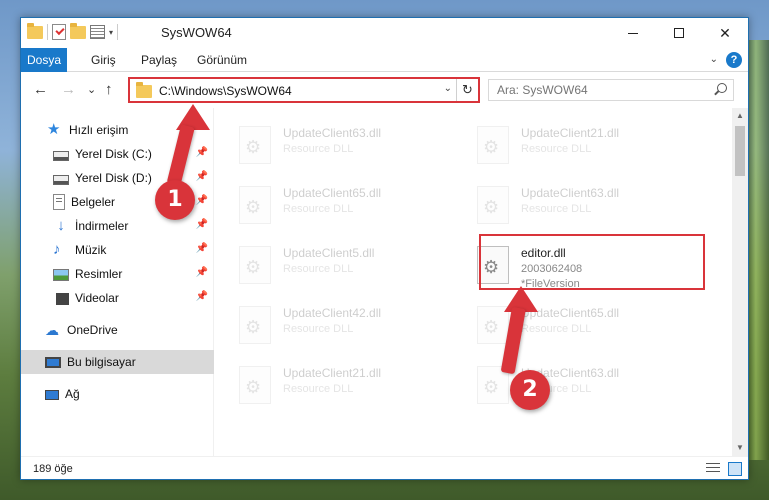  What do you see at coordinates (92, 330) in the screenshot?
I see `sidebar-item-label: OneDrive` at bounding box center [92, 330].